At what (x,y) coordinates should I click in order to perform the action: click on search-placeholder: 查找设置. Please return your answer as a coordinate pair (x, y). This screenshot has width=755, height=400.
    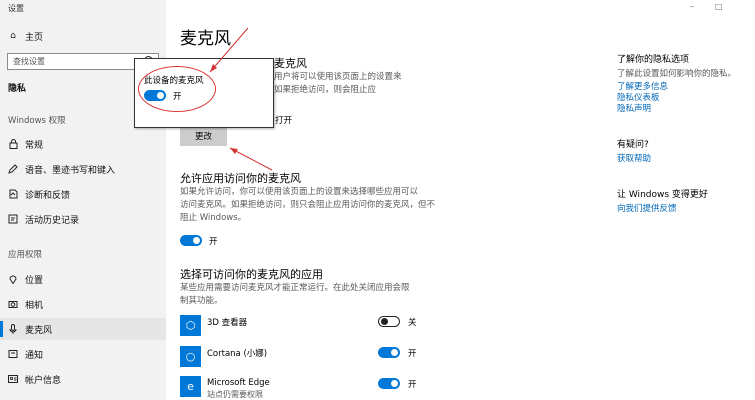
    Looking at the image, I should click on (29, 61).